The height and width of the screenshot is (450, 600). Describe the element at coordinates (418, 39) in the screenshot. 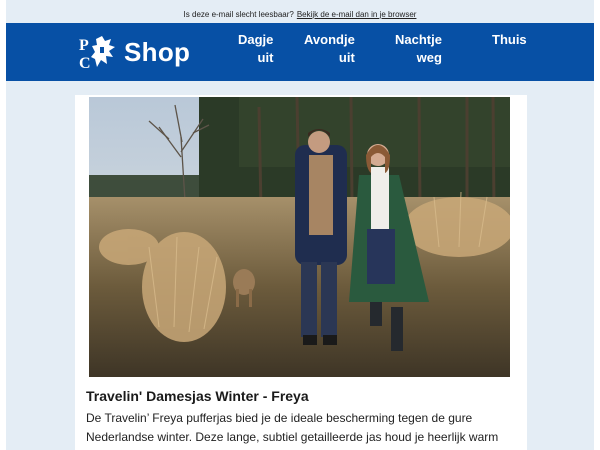

I see `nav-label-line1: Nachtje` at that location.